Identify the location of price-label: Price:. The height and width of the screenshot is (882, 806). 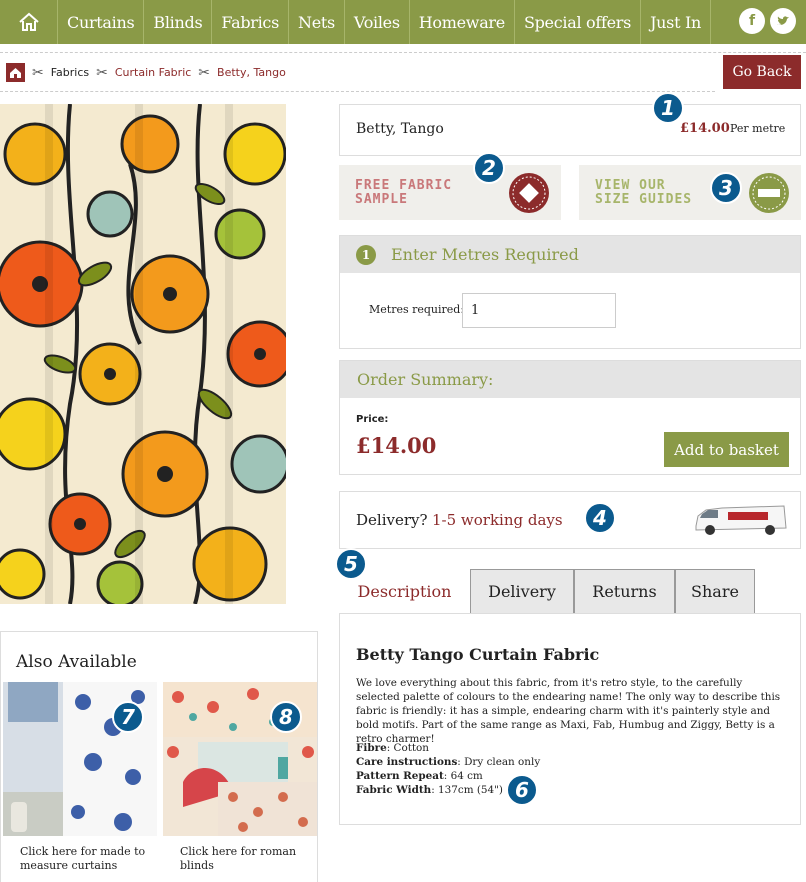
(372, 419).